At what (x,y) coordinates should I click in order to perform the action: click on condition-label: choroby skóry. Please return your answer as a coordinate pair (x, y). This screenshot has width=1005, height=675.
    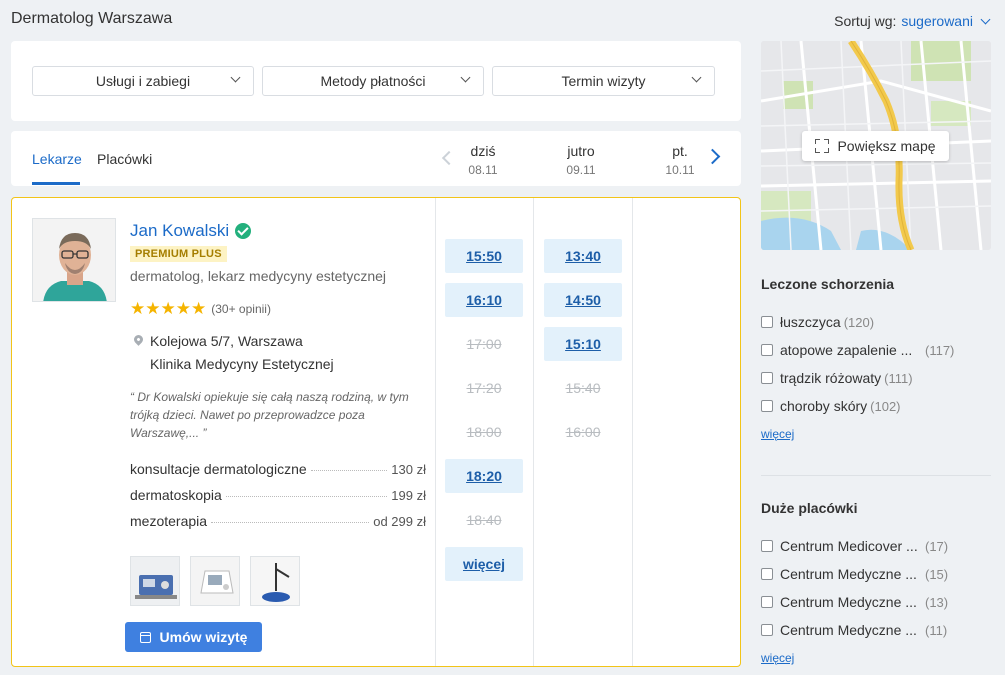
    Looking at the image, I should click on (824, 406).